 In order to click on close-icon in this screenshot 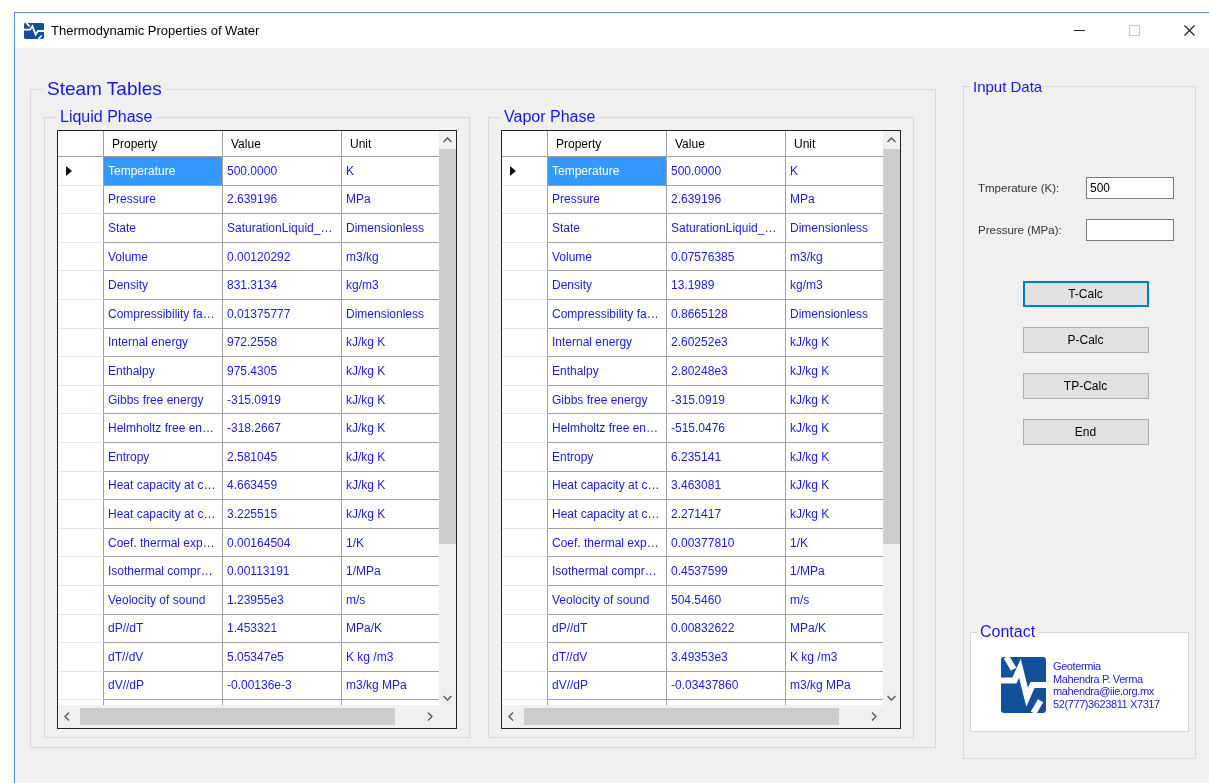, I will do `click(1189, 30)`.